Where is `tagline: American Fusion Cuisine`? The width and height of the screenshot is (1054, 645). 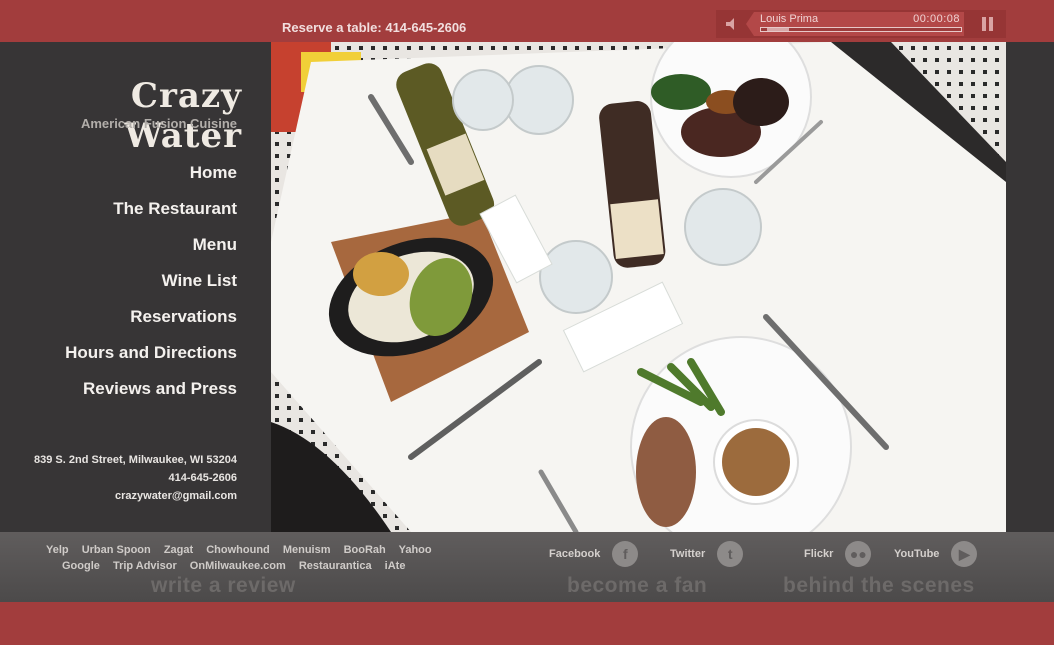 tagline: American Fusion Cuisine is located at coordinates (158, 123).